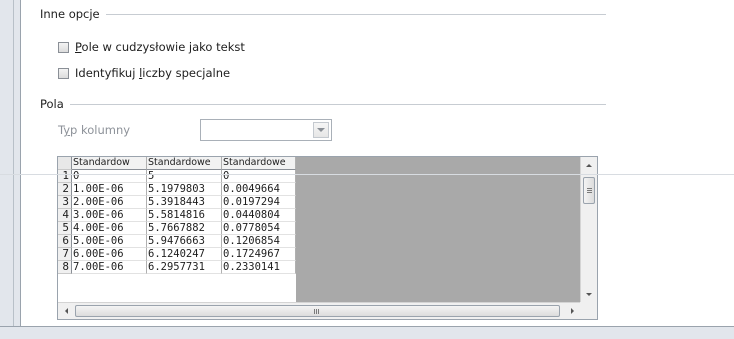 This screenshot has height=339, width=734. I want to click on scrollbar-corner, so click(588, 310).